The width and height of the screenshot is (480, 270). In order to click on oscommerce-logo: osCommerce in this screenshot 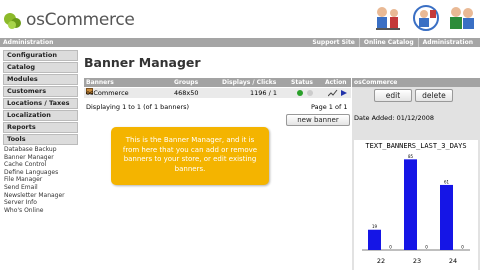, I will do `click(77, 20)`.